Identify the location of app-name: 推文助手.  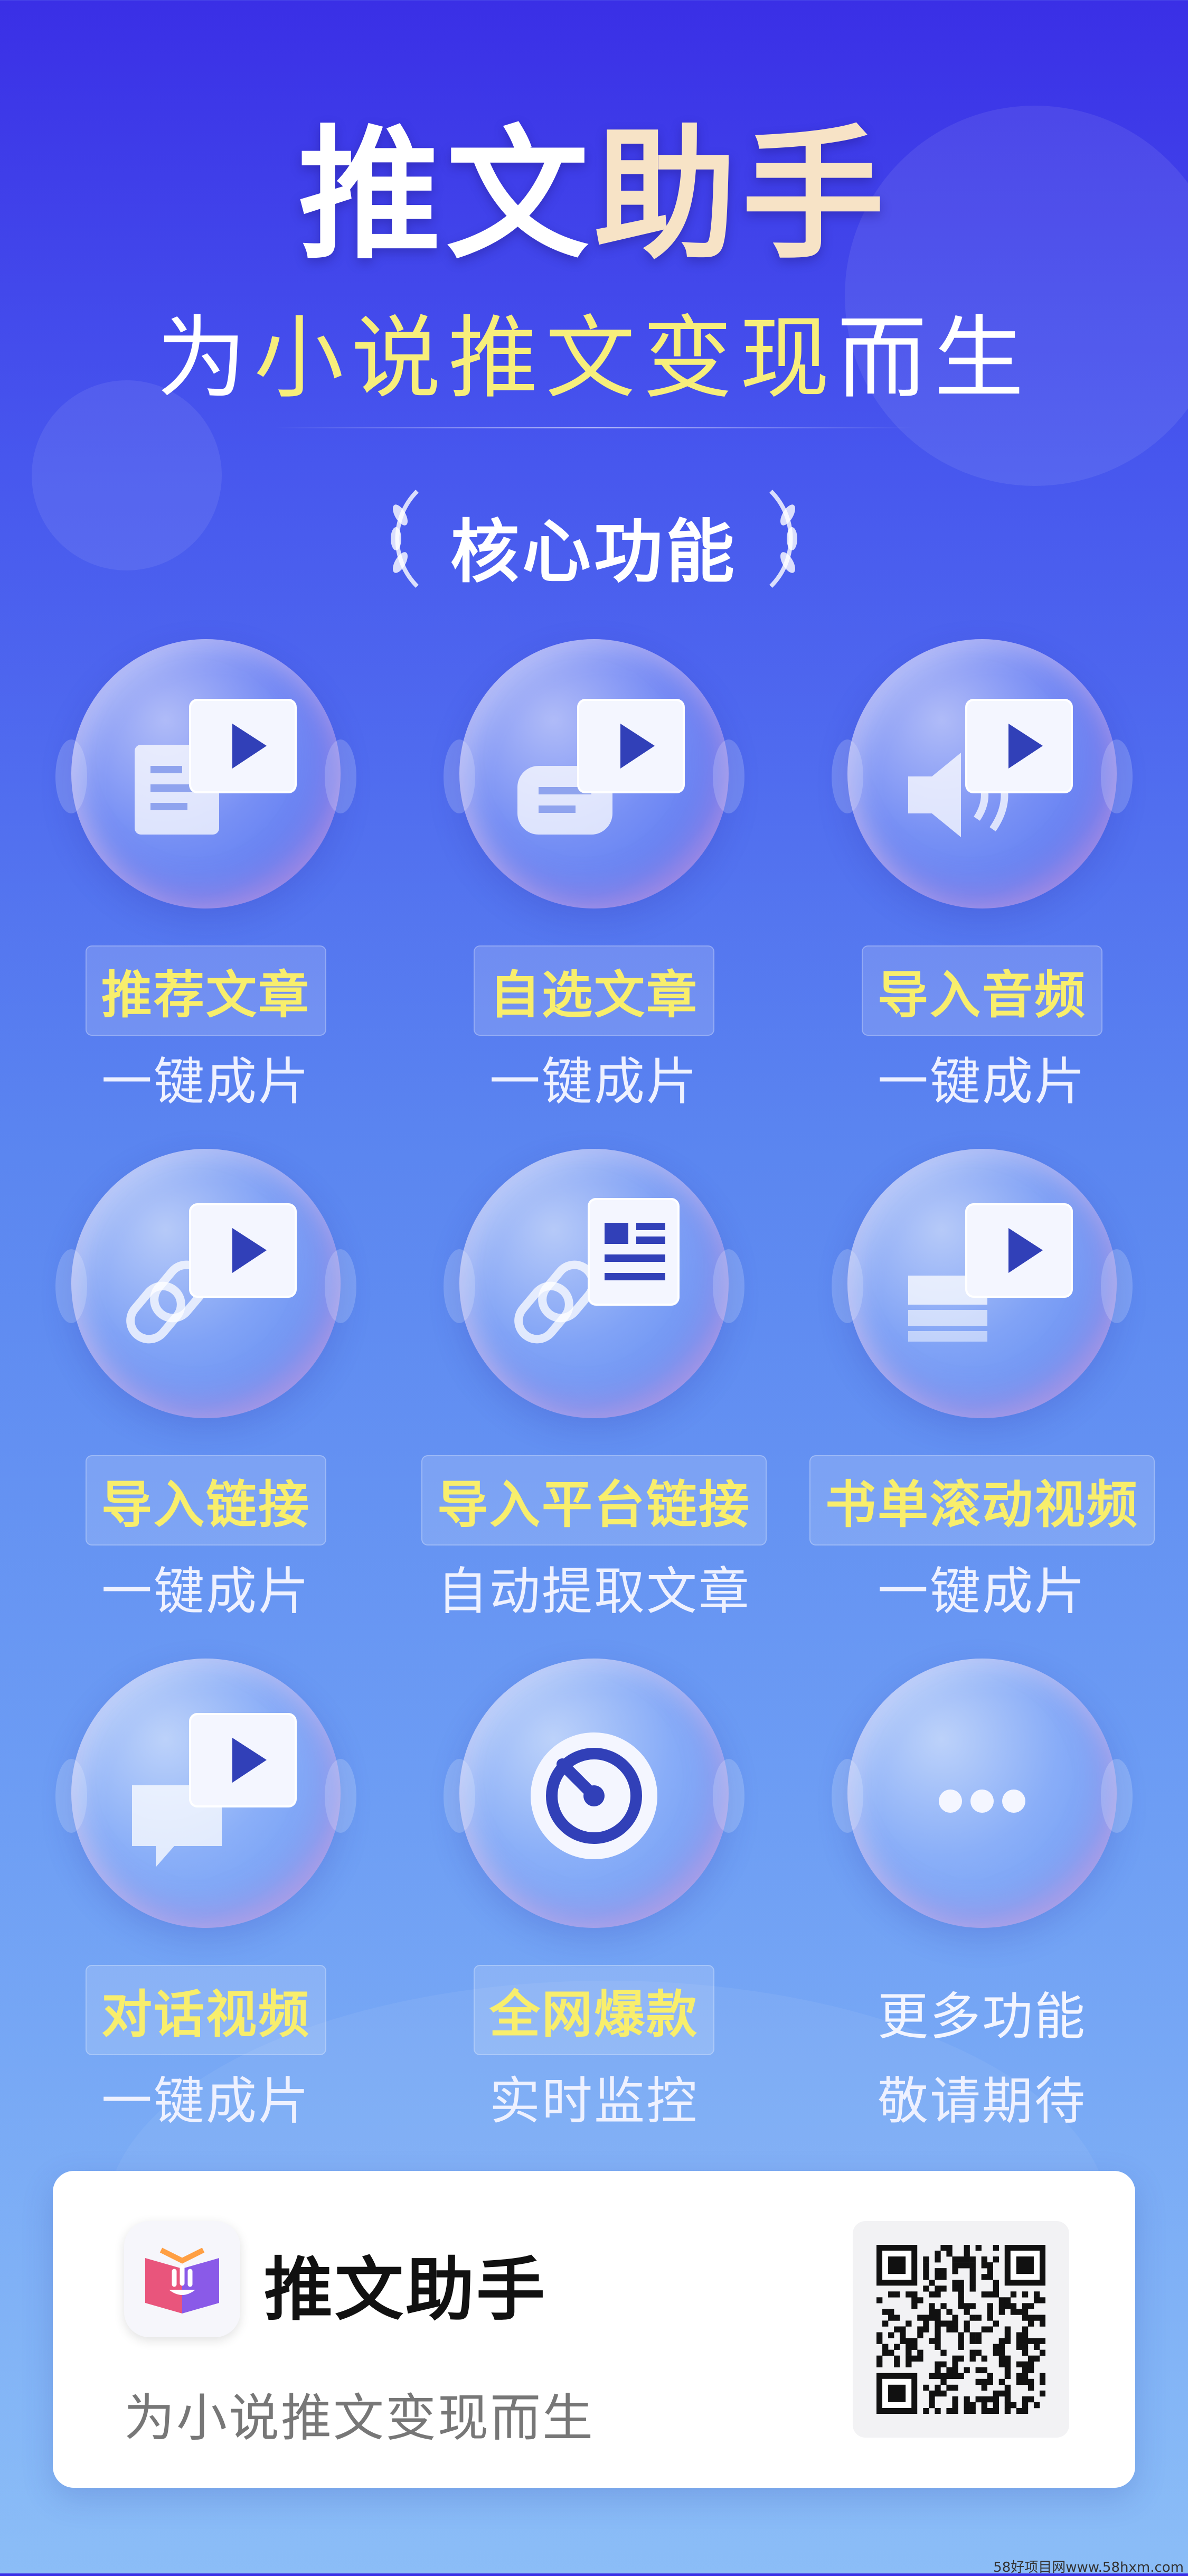
(406, 2290).